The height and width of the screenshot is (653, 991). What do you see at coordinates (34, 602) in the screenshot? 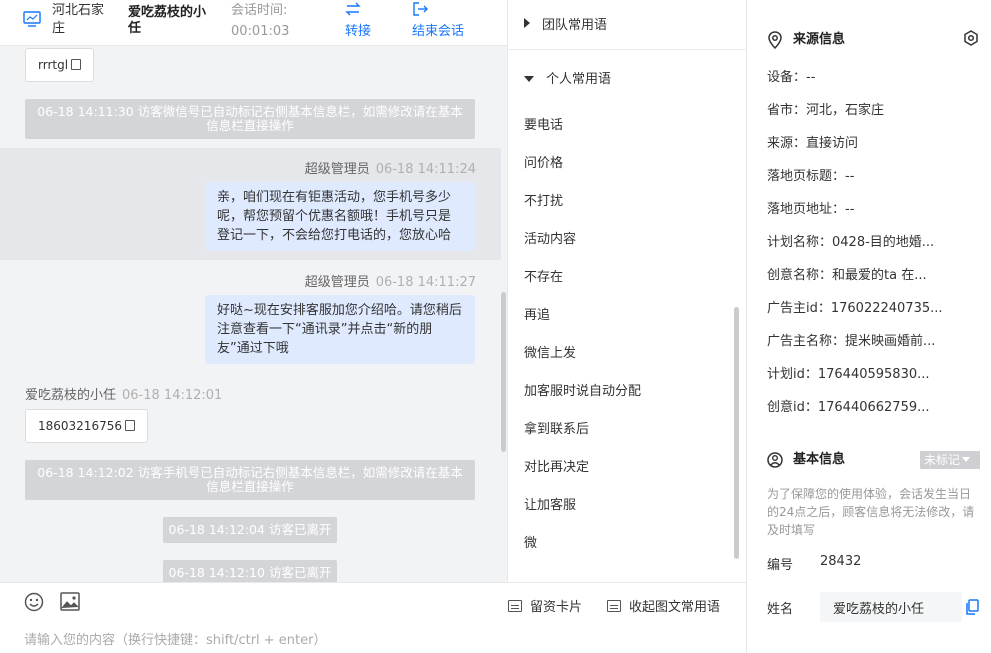
I see `emoji-icon` at bounding box center [34, 602].